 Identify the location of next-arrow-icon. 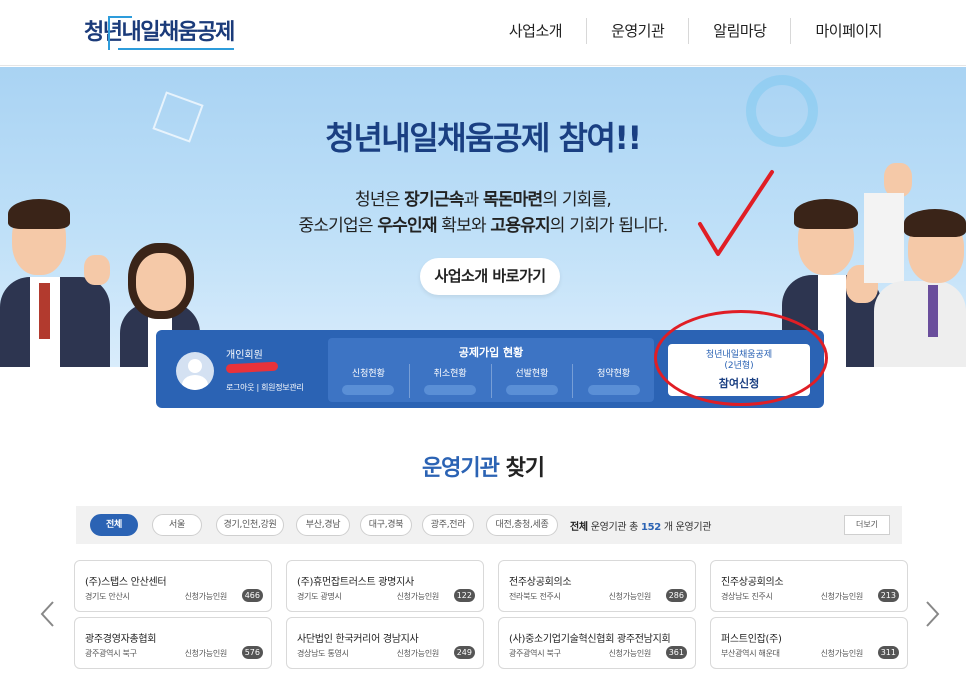
(932, 614).